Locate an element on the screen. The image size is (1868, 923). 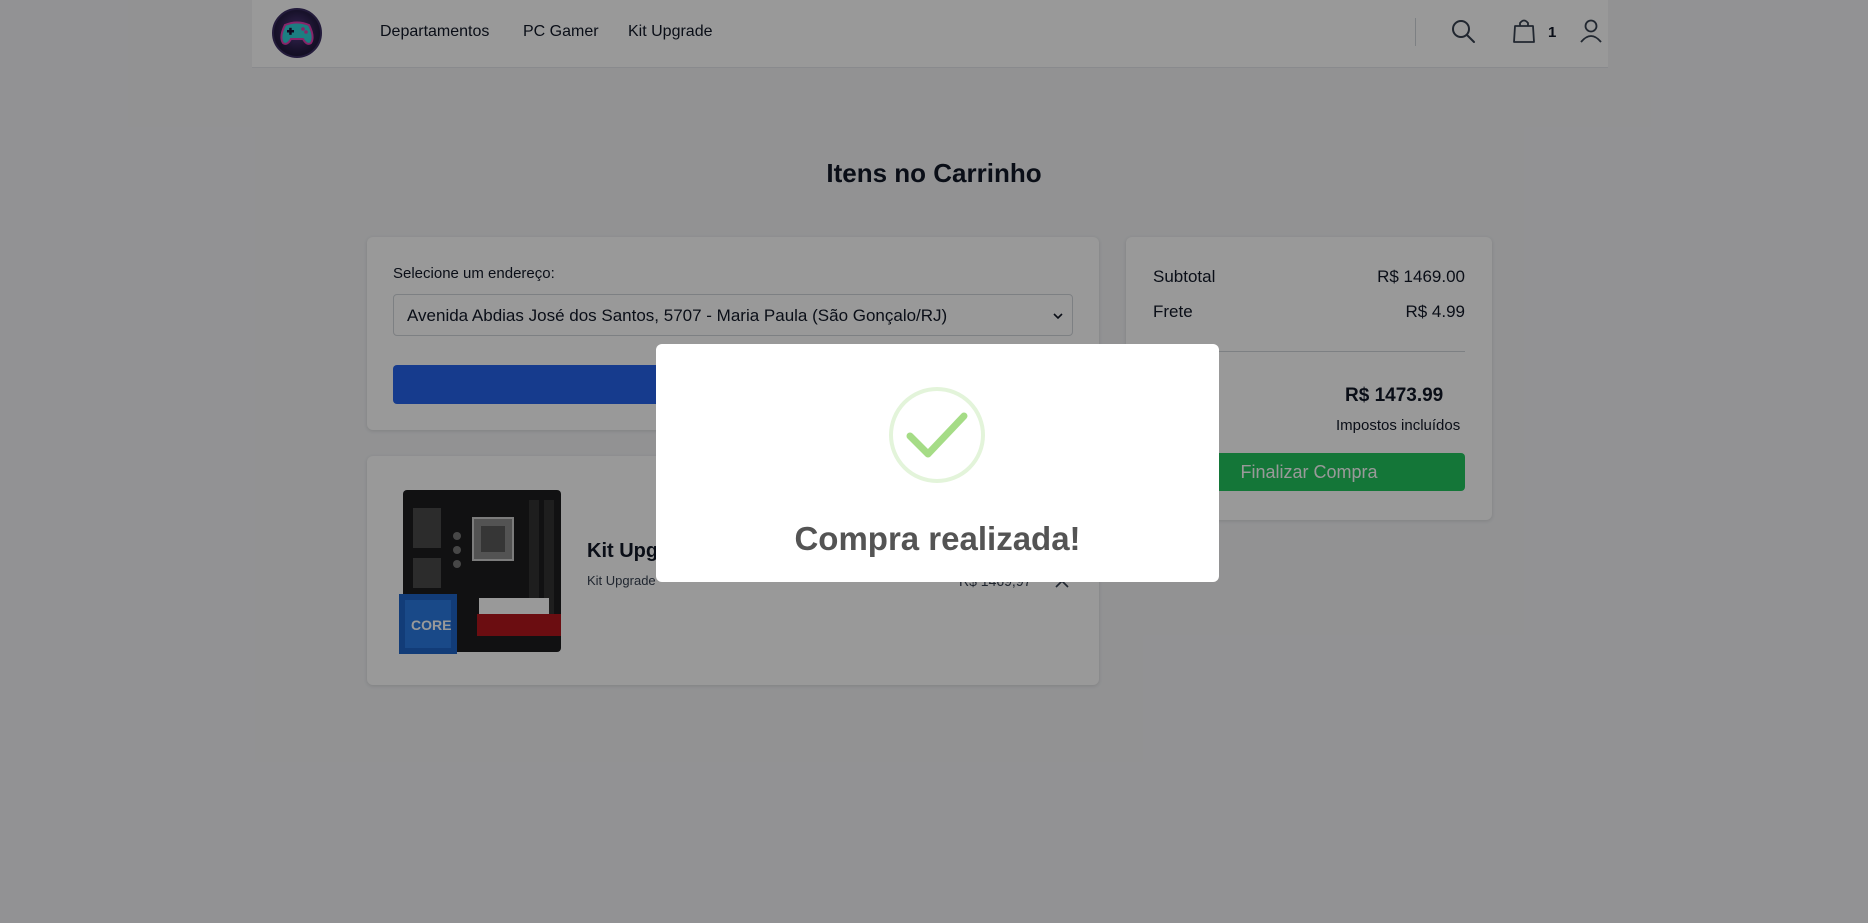
modal-title: Compra realizada! is located at coordinates (937, 538).